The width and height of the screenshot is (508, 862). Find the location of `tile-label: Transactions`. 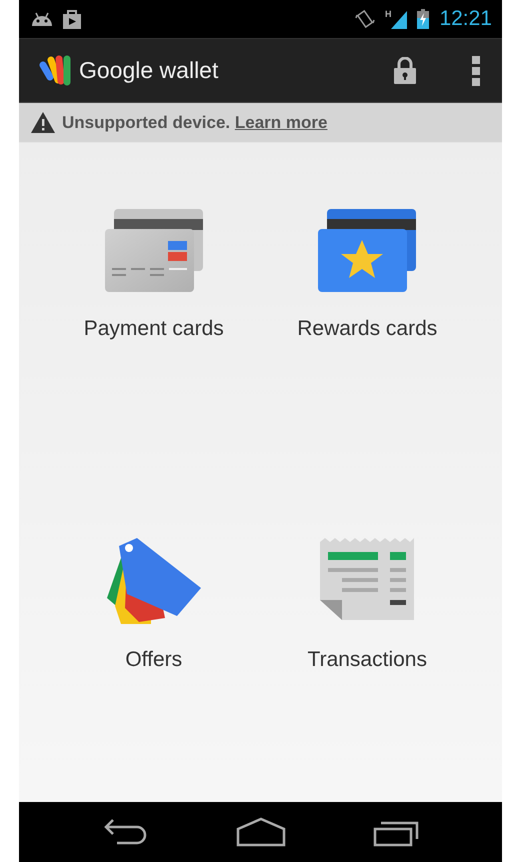

tile-label: Transactions is located at coordinates (367, 660).